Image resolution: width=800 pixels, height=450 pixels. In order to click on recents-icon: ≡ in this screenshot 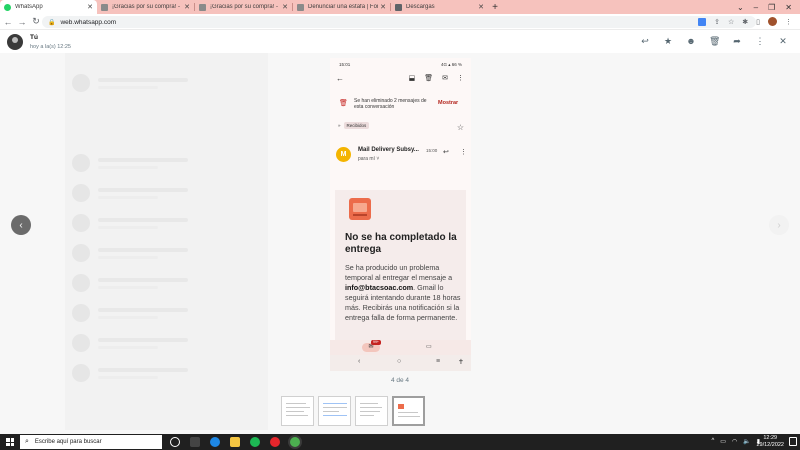, I will do `click(438, 361)`.